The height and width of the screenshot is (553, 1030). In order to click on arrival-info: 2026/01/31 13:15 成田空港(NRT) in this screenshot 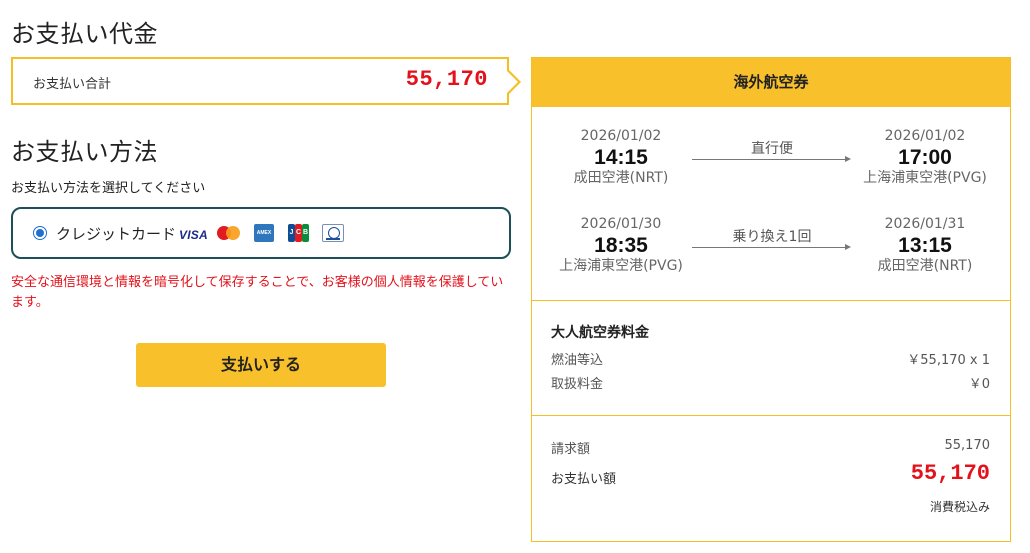, I will do `click(925, 245)`.